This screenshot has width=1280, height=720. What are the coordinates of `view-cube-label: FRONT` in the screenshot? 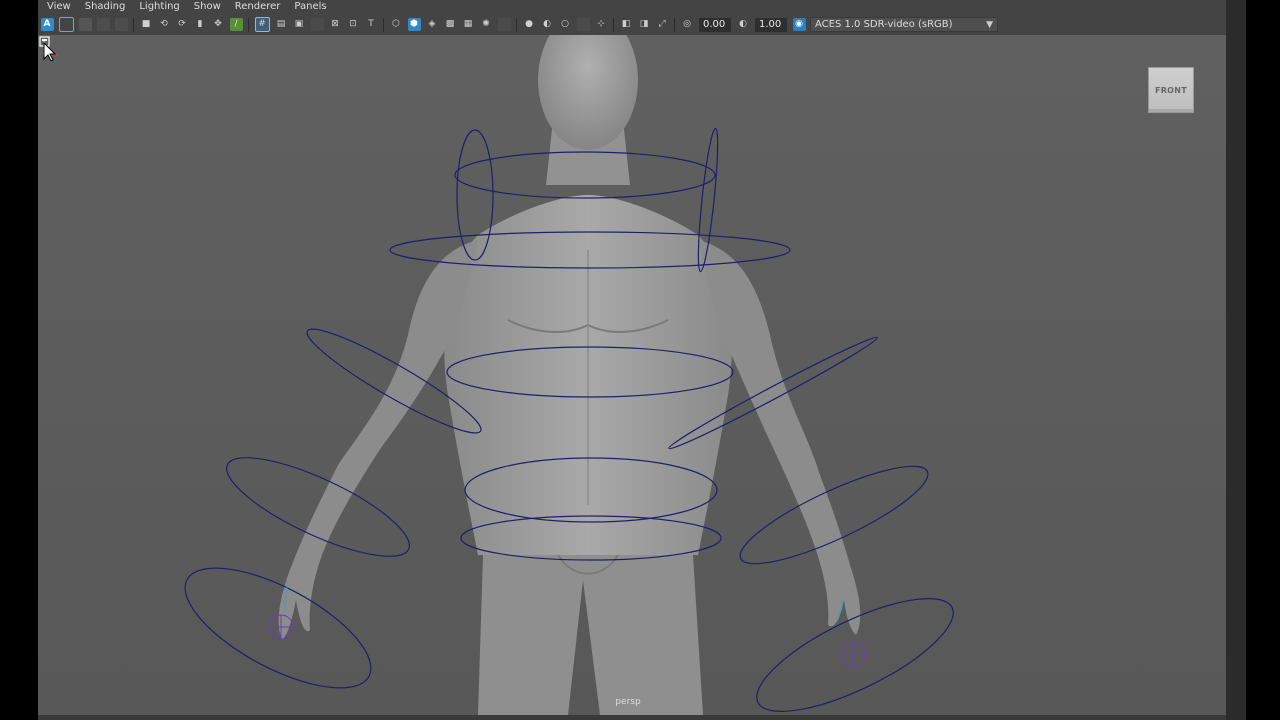 It's located at (1171, 90).